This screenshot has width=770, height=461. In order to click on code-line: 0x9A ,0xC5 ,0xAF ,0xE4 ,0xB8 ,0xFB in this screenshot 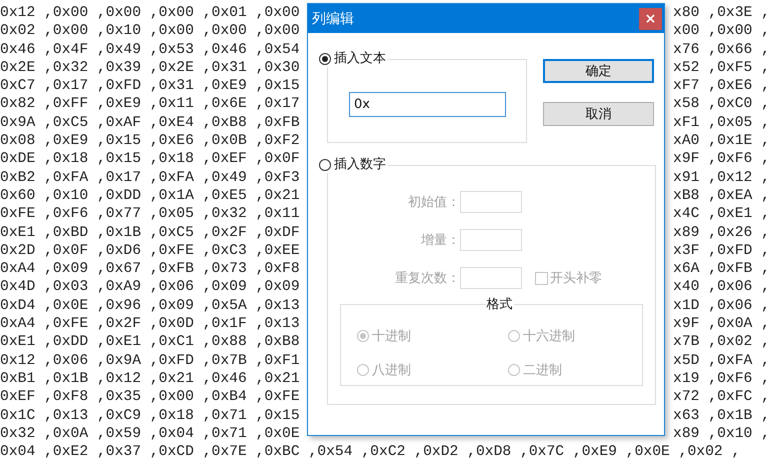, I will do `click(150, 123)`.